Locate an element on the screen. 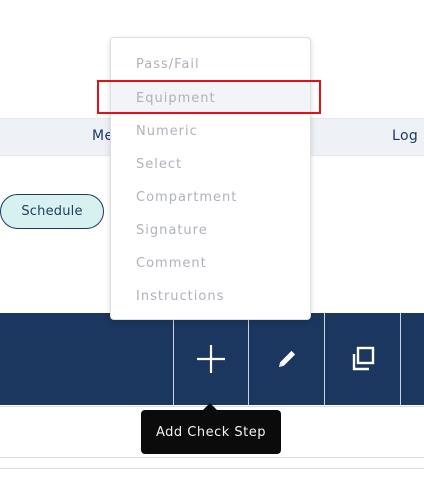 The height and width of the screenshot is (490, 424). column-header-right: Log I is located at coordinates (408, 136).